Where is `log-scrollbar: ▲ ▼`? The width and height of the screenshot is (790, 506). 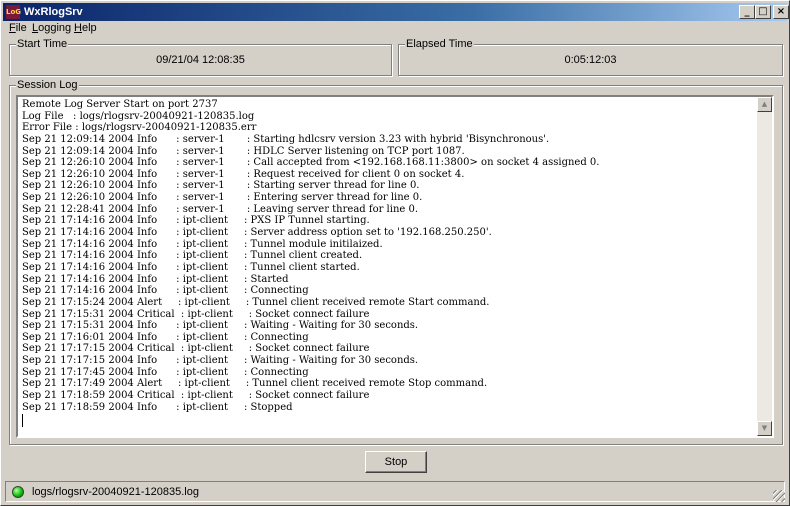 log-scrollbar: ▲ ▼ is located at coordinates (764, 266).